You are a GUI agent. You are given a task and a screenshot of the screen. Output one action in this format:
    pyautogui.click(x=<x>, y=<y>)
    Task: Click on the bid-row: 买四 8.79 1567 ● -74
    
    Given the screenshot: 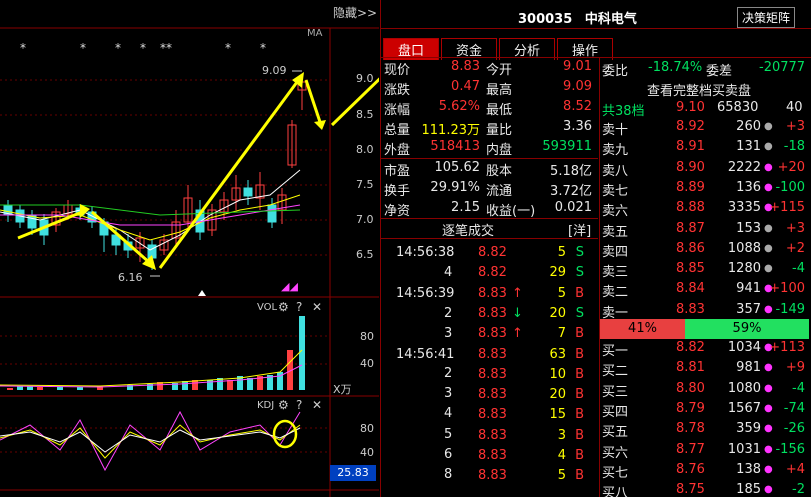 What is the action you would take?
    pyautogui.click(x=706, y=411)
    